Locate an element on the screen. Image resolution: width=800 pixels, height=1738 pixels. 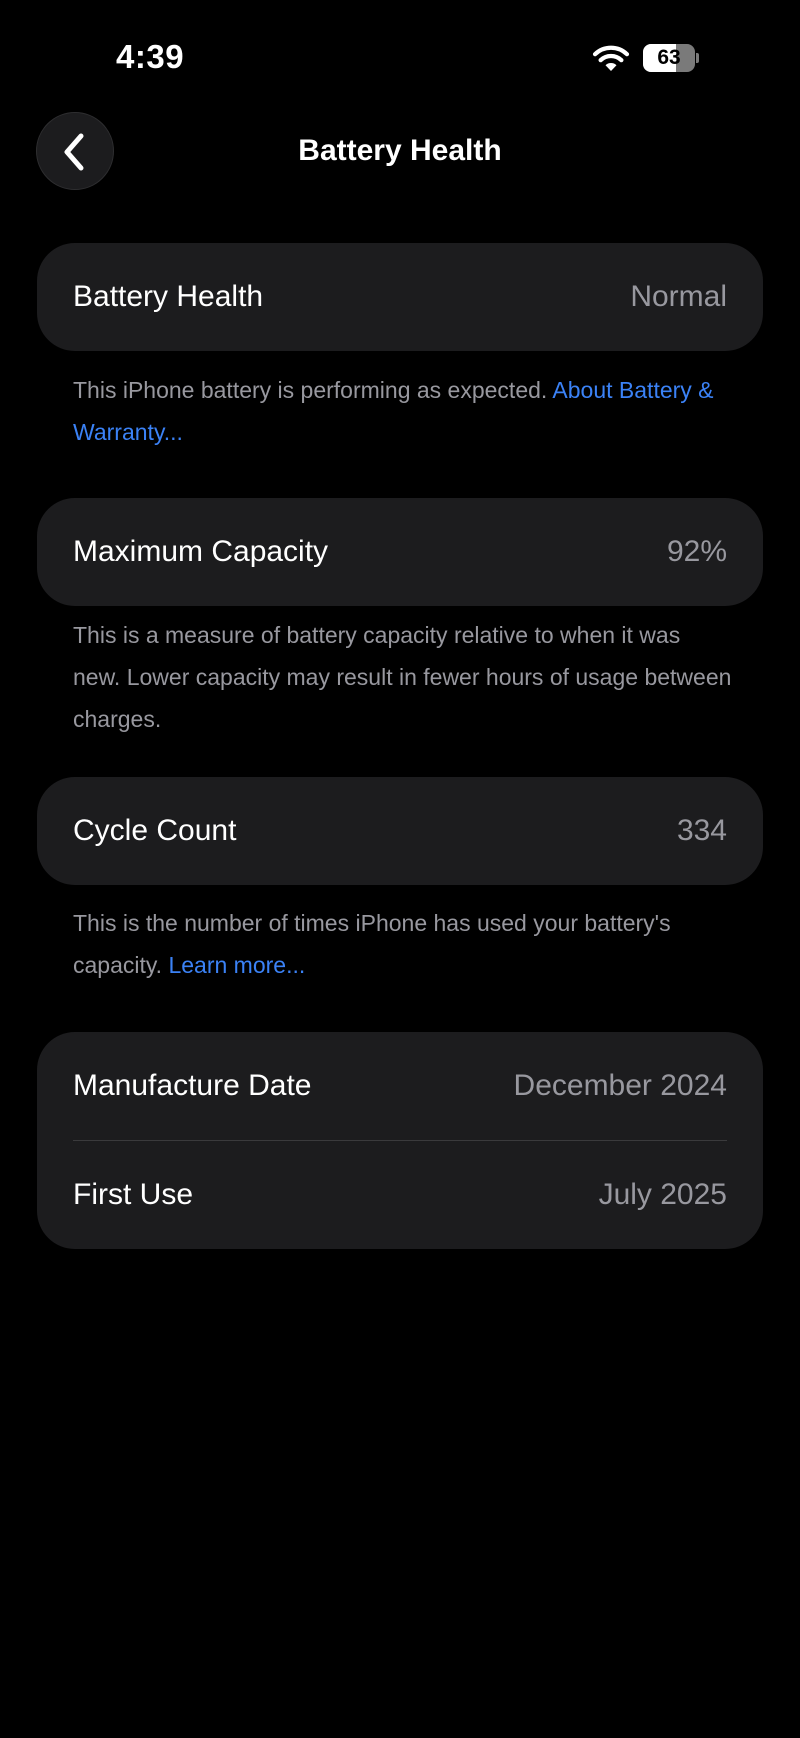
row-label: Battery Health is located at coordinates (168, 296).